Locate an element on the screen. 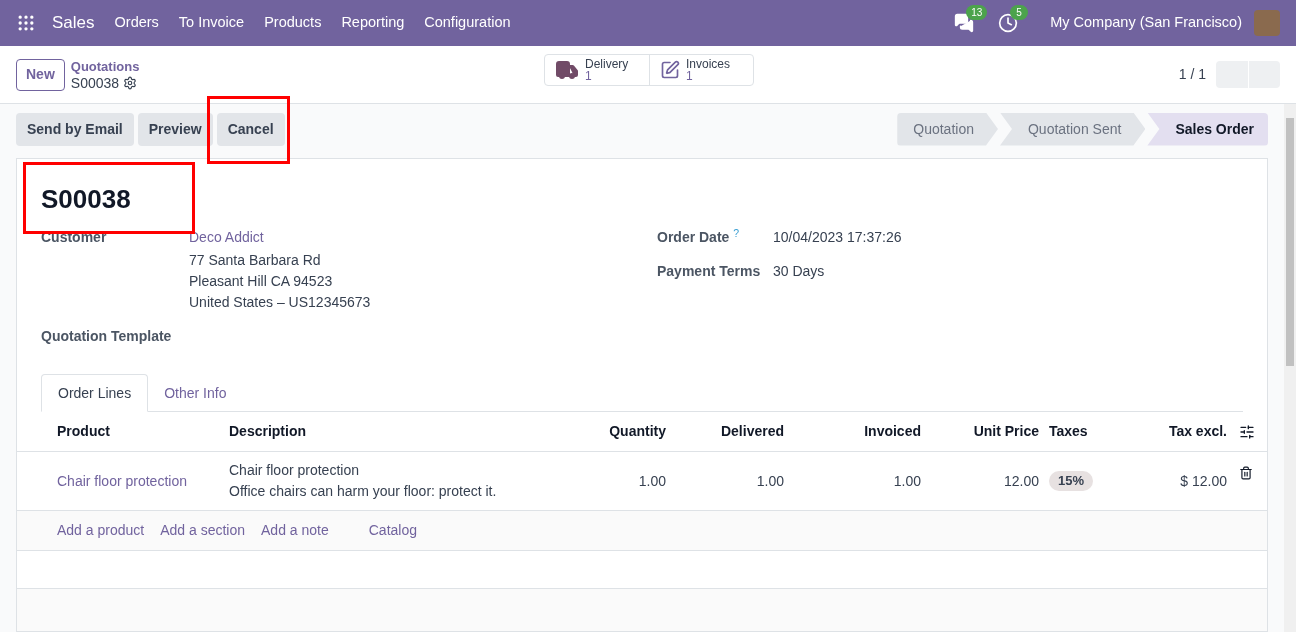 The image size is (1296, 632). column-options-icon is located at coordinates (1247, 431).